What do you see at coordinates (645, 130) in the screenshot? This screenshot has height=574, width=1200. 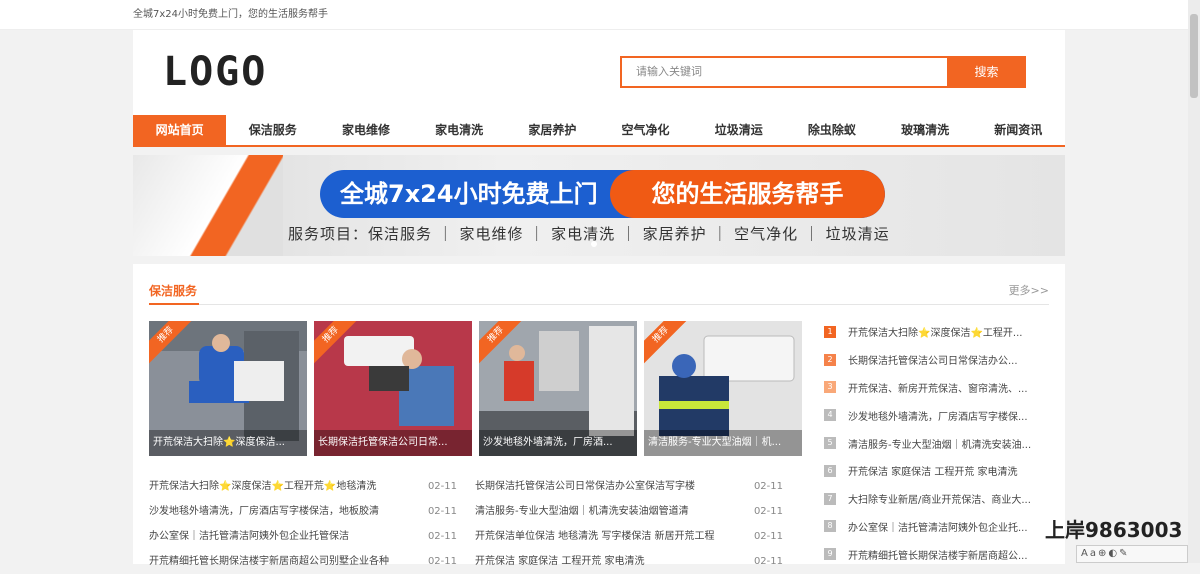 I see `nav-item-air-purification: 空气净化` at bounding box center [645, 130].